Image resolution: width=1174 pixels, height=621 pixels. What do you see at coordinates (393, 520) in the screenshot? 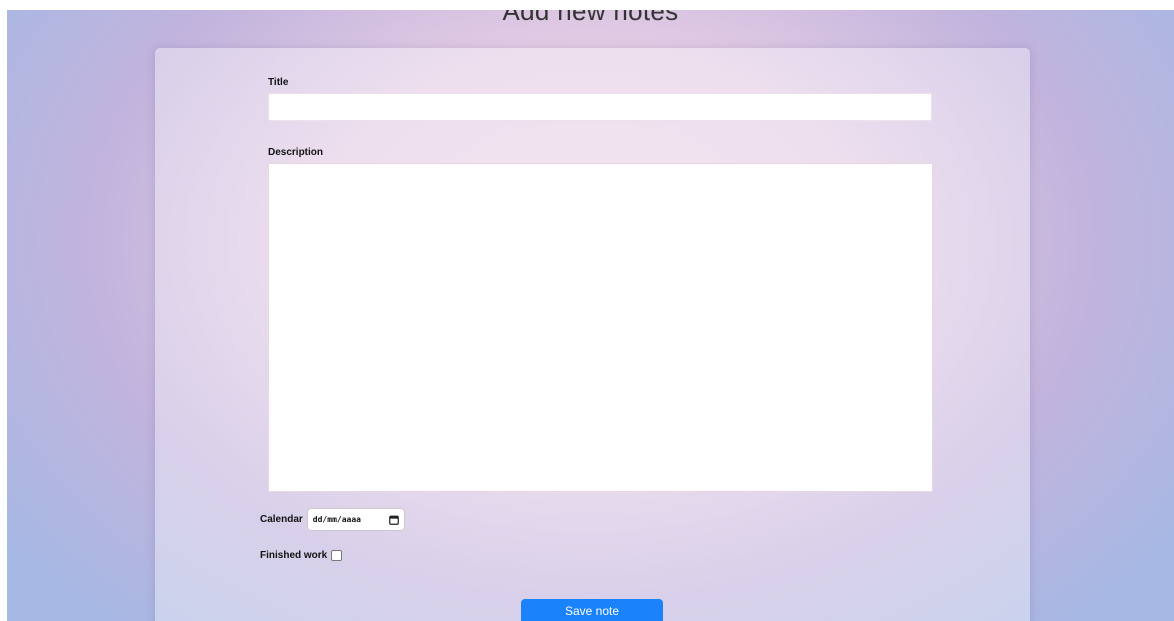
I see `calendar-icon` at bounding box center [393, 520].